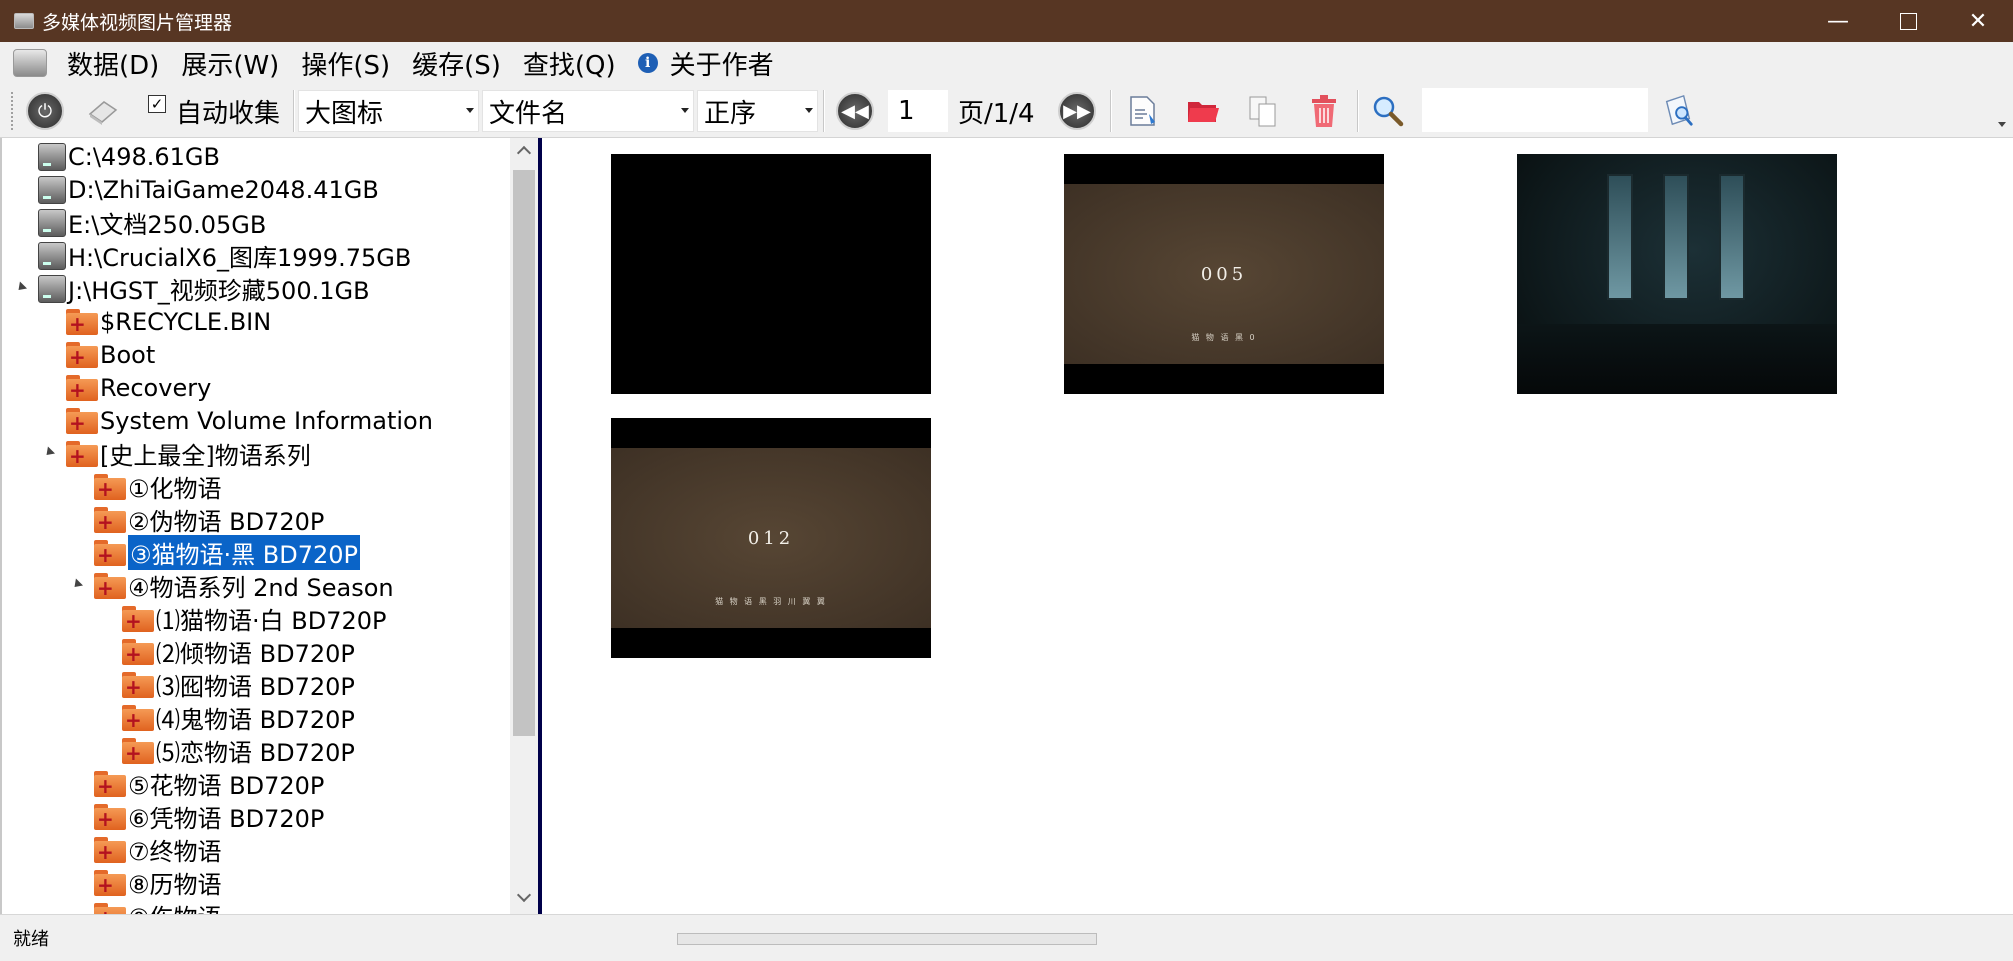 The width and height of the screenshot is (2013, 961). What do you see at coordinates (588, 111) in the screenshot?
I see `sort-field-select: 文件名` at bounding box center [588, 111].